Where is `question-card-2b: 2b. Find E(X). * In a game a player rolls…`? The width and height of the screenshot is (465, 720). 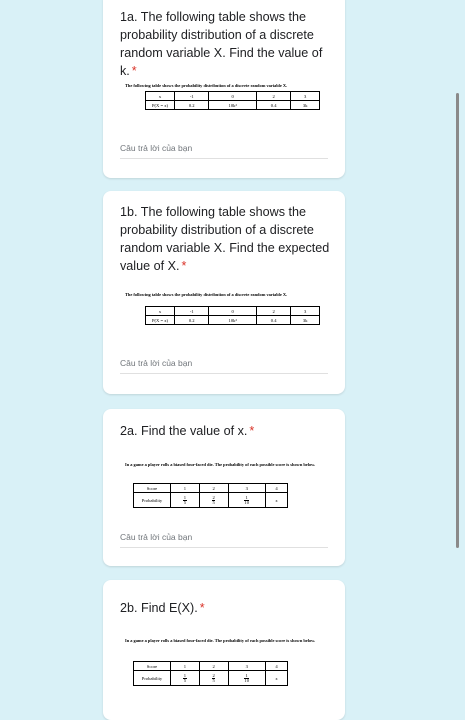
question-card-2b: 2b. Find E(X). * In a game a player rolls… is located at coordinates (224, 650).